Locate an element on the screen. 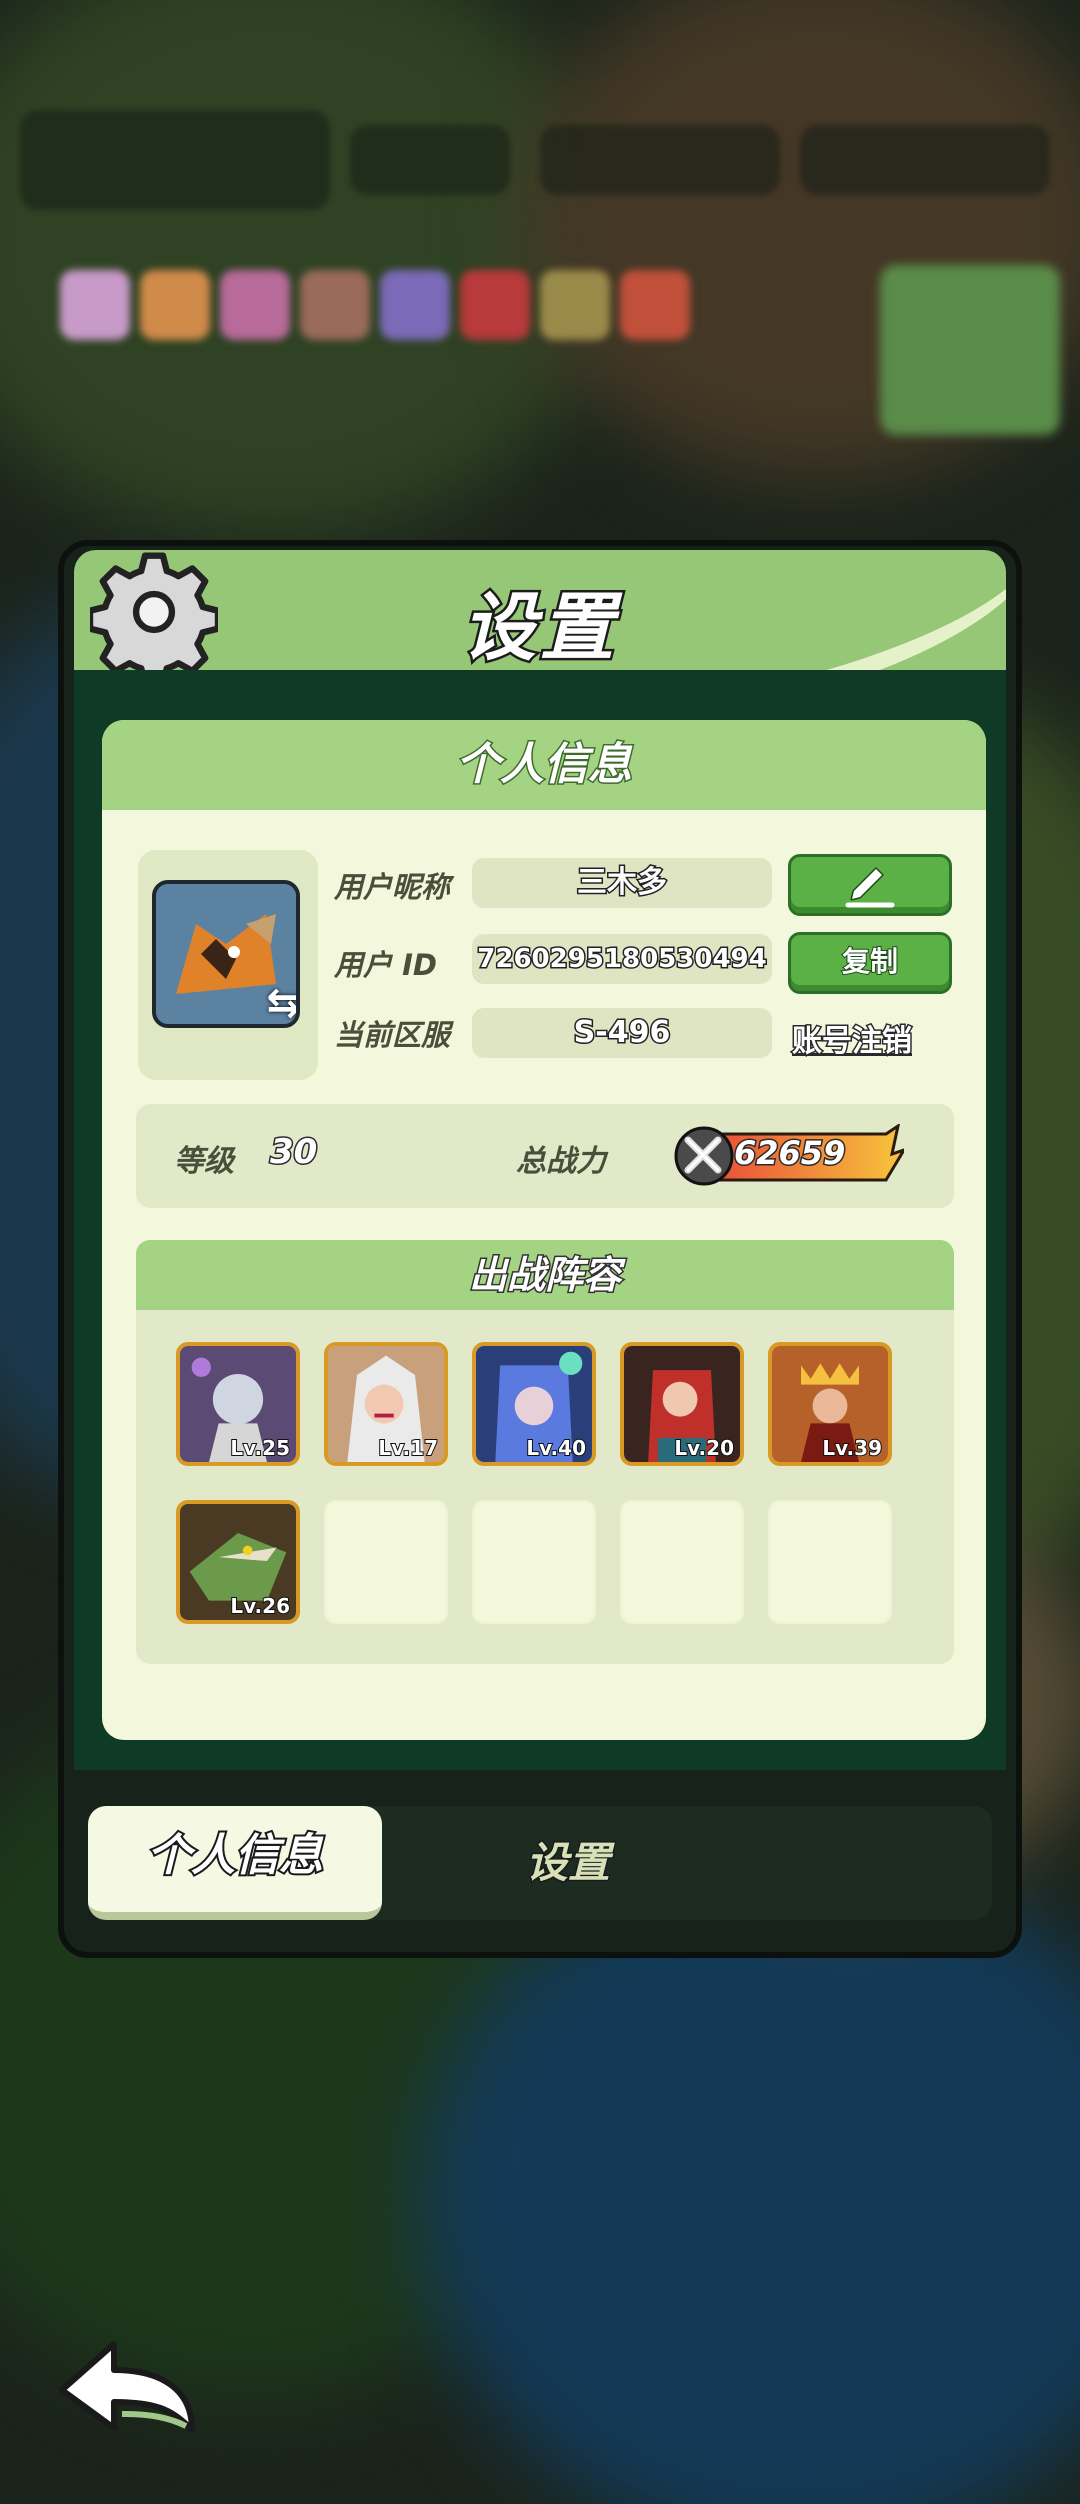 This screenshot has width=1080, height=2504. tab-settings: 设置 is located at coordinates (568, 1863).